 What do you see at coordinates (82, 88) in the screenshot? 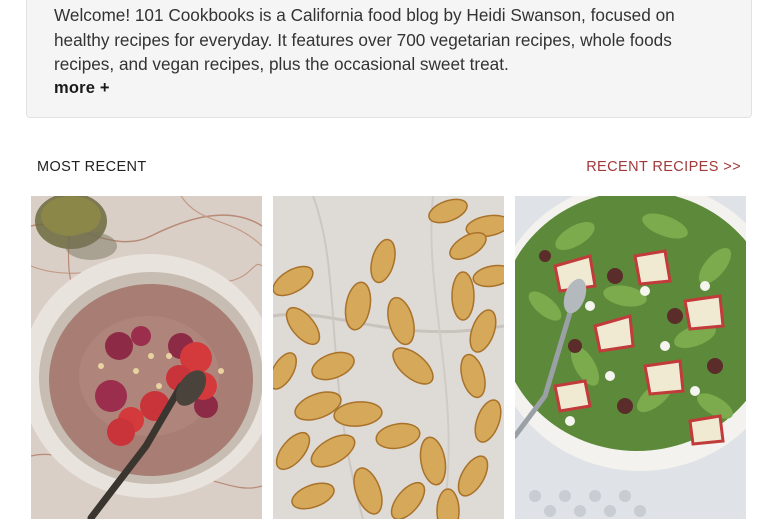
I see `more-link: more +` at bounding box center [82, 88].